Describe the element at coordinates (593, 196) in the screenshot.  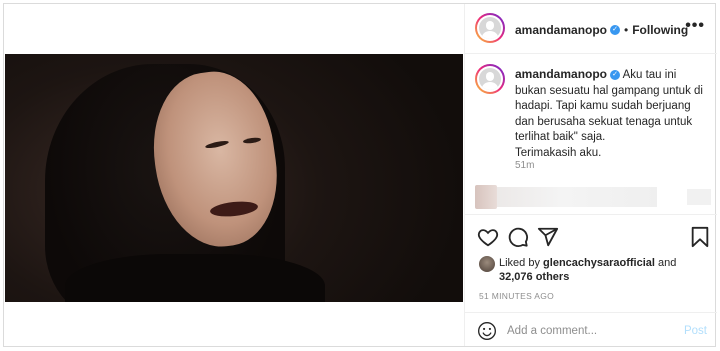
I see `blurred-comment` at that location.